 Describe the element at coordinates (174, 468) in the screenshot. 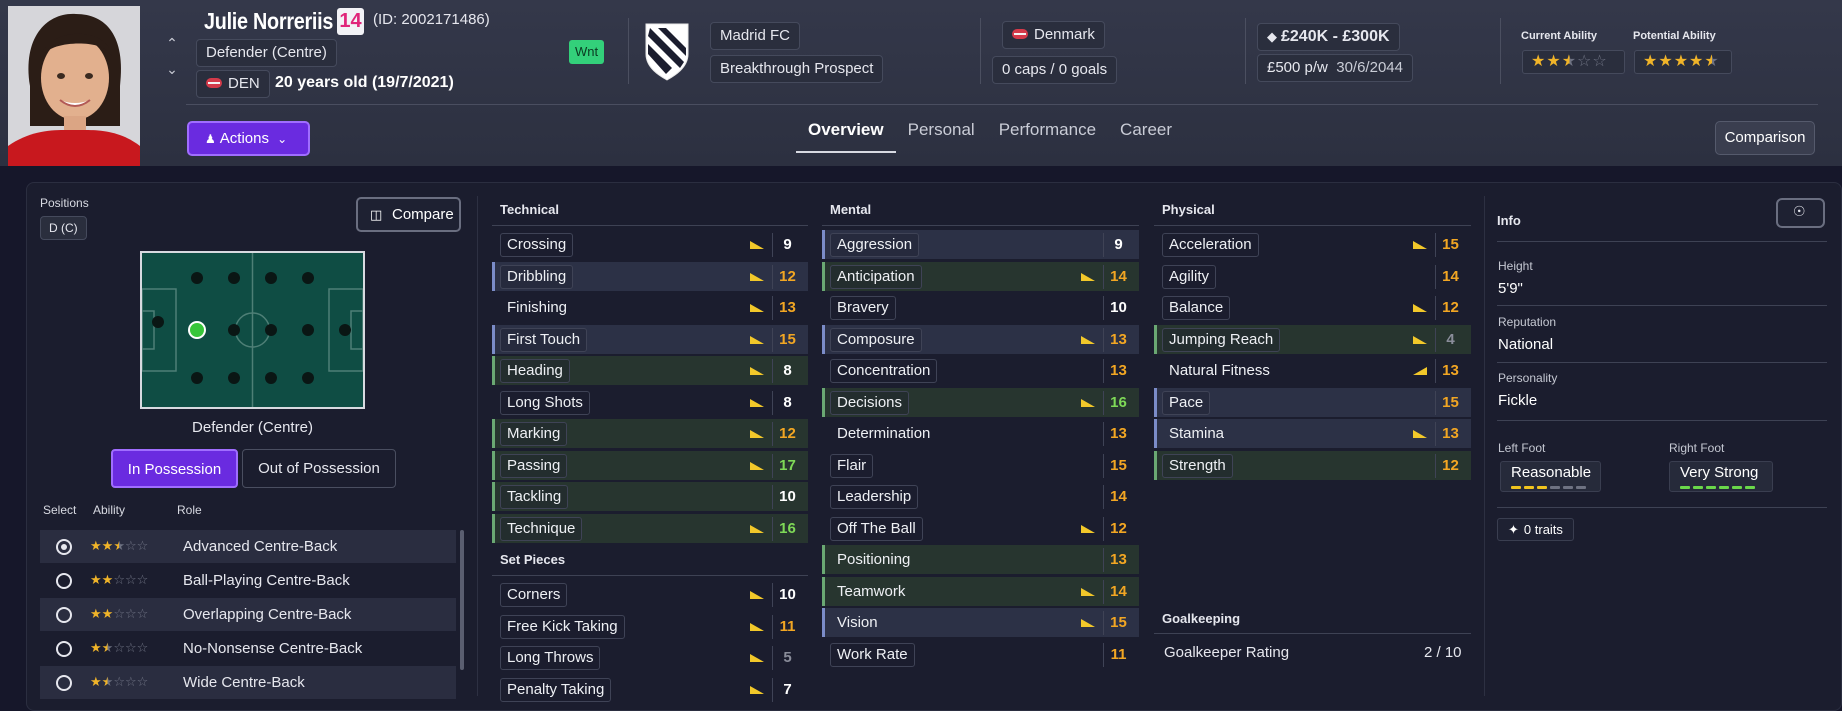

I see `in-possession-toggle: In Possession` at that location.